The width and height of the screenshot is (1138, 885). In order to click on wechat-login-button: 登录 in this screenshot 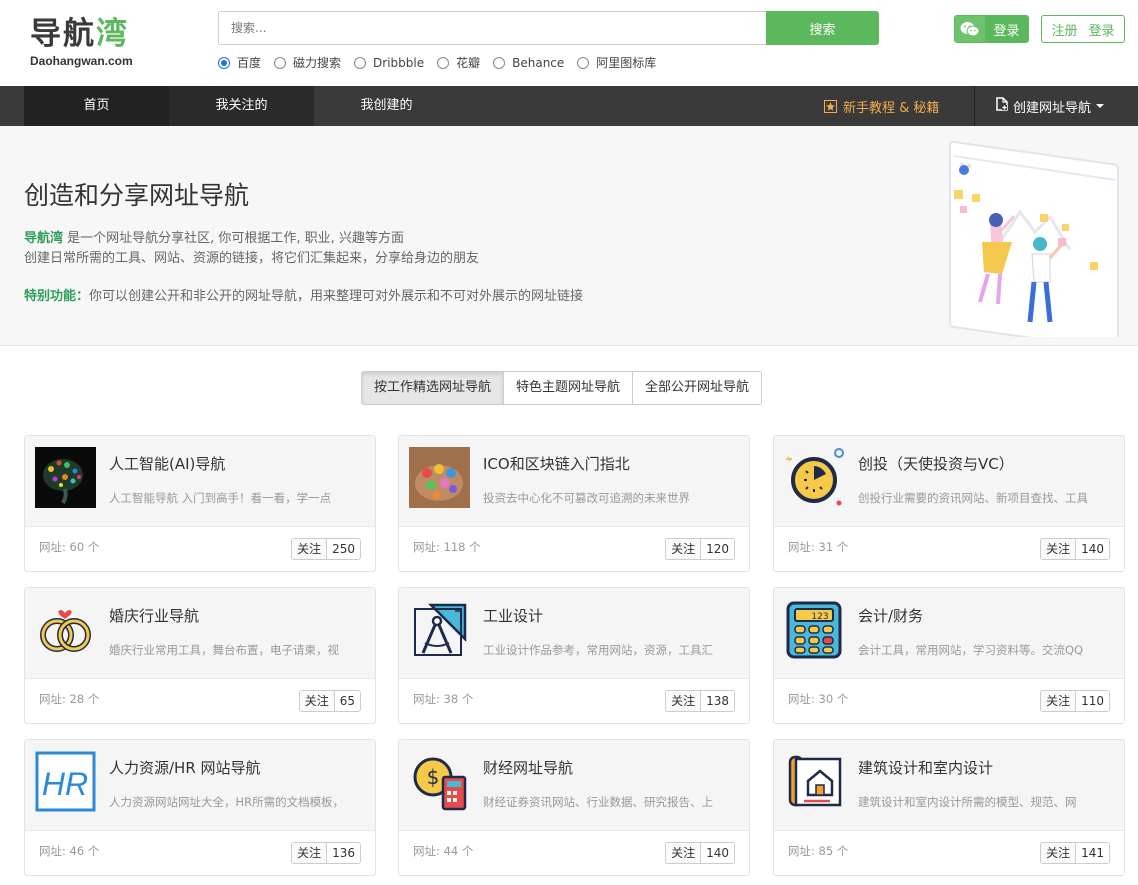, I will do `click(991, 29)`.